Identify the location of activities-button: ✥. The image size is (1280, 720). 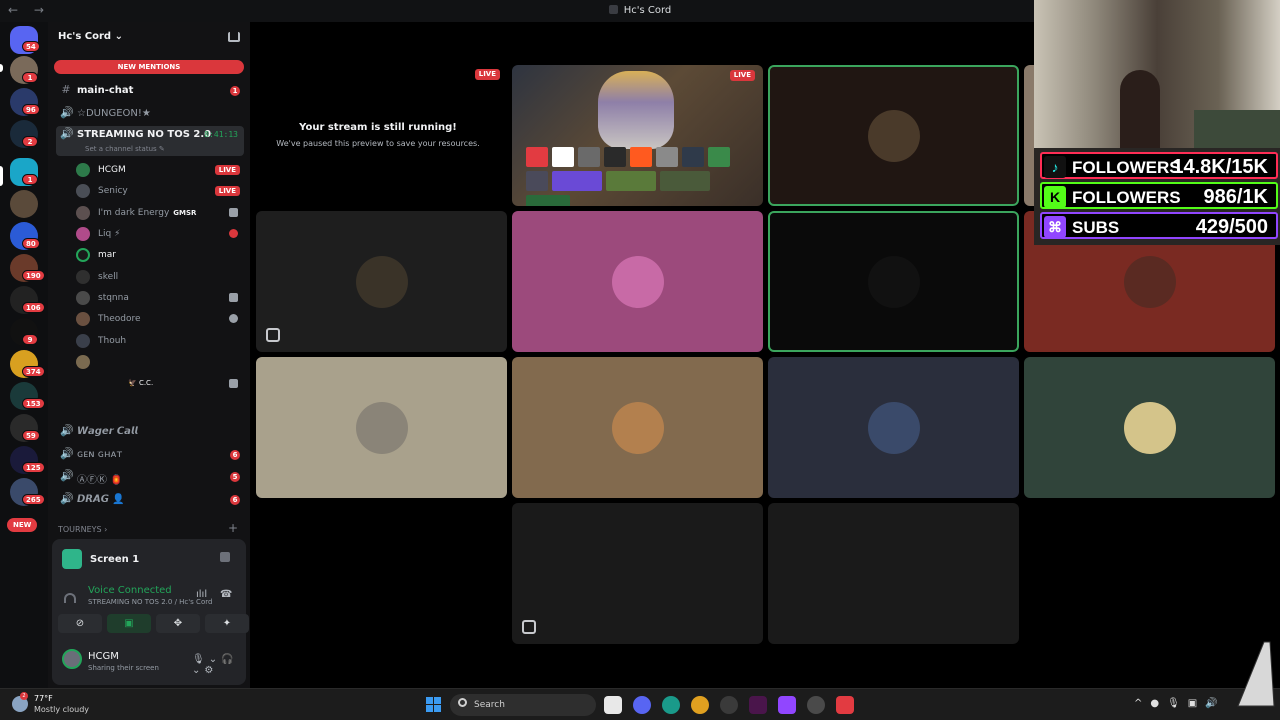
(178, 623).